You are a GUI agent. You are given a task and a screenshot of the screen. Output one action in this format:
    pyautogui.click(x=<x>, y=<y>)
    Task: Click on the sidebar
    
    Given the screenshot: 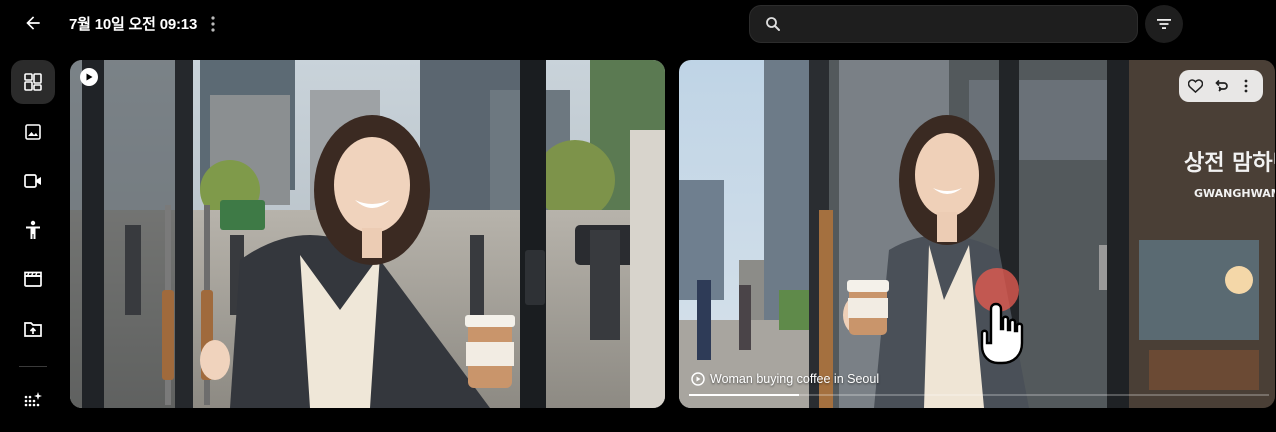 What is the action you would take?
    pyautogui.click(x=33, y=244)
    